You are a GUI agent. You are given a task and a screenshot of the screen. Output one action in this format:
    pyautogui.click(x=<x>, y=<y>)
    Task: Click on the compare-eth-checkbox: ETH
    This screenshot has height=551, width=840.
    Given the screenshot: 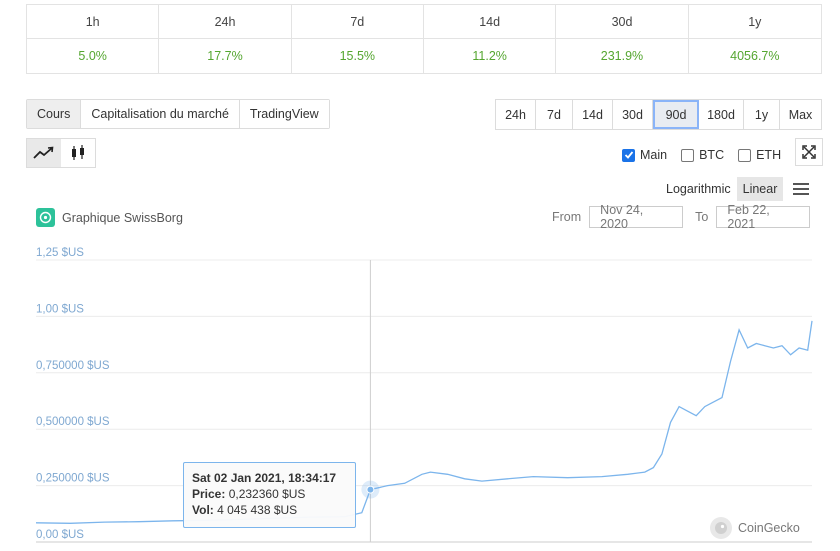 What is the action you would take?
    pyautogui.click(x=759, y=155)
    